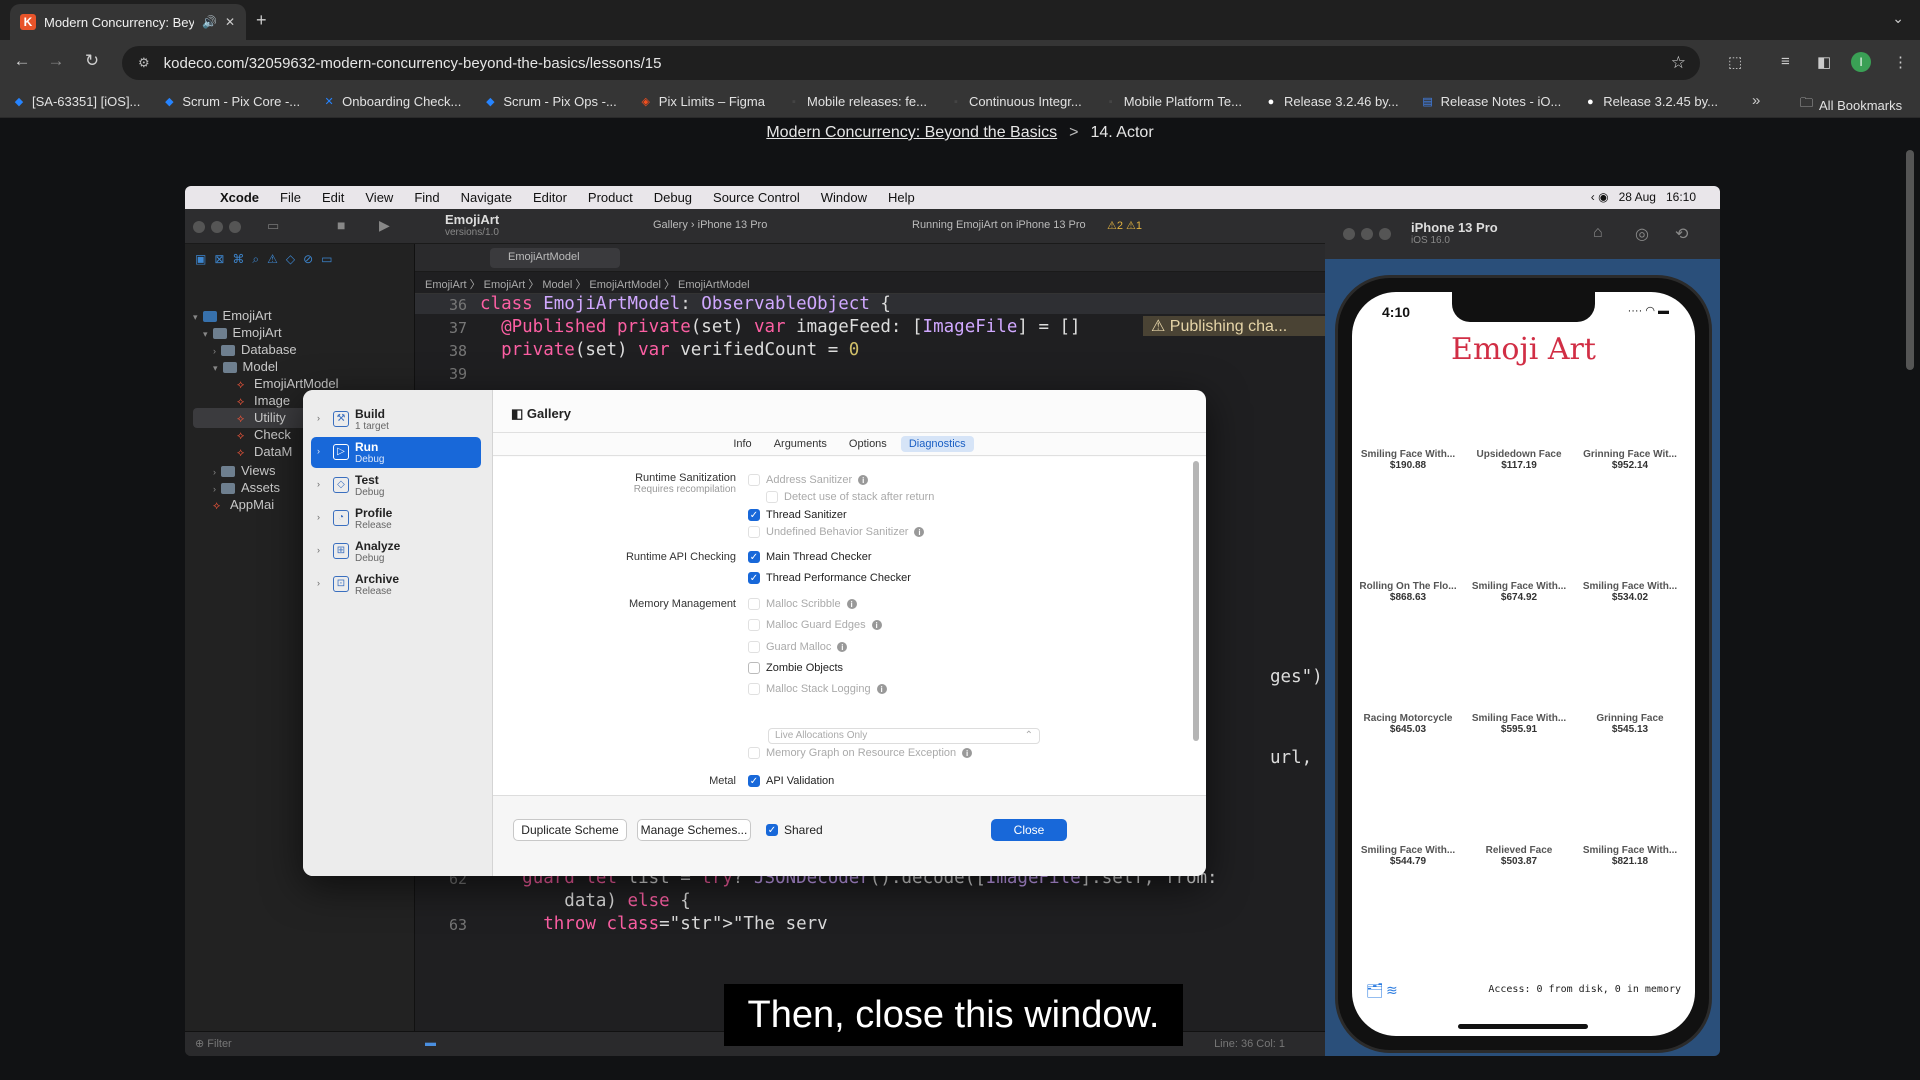 The width and height of the screenshot is (1920, 1080). Describe the element at coordinates (836, 532) in the screenshot. I see `ub-sanitizer-option: Undefined Behavior Sanitizer i` at that location.